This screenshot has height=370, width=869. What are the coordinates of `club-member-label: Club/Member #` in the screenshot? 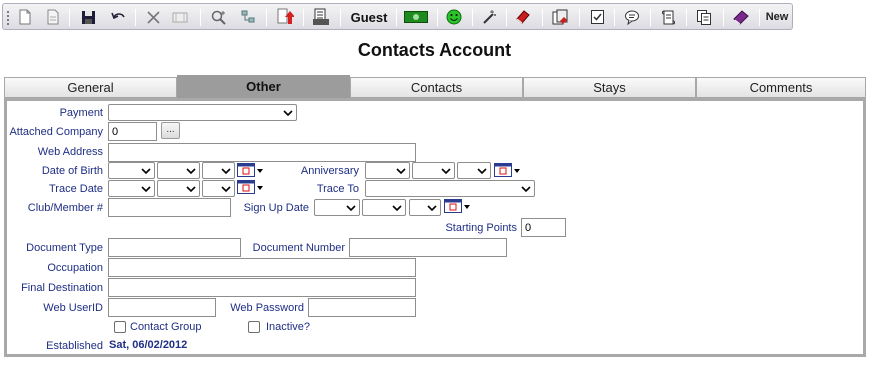 It's located at (65, 208).